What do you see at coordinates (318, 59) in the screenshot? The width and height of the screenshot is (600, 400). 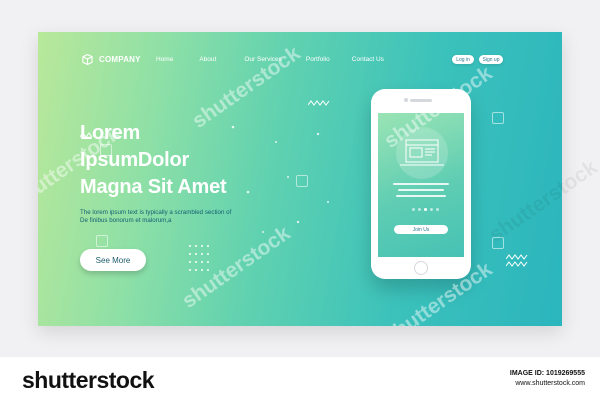 I see `menu-item-portfolio: Portfolio` at bounding box center [318, 59].